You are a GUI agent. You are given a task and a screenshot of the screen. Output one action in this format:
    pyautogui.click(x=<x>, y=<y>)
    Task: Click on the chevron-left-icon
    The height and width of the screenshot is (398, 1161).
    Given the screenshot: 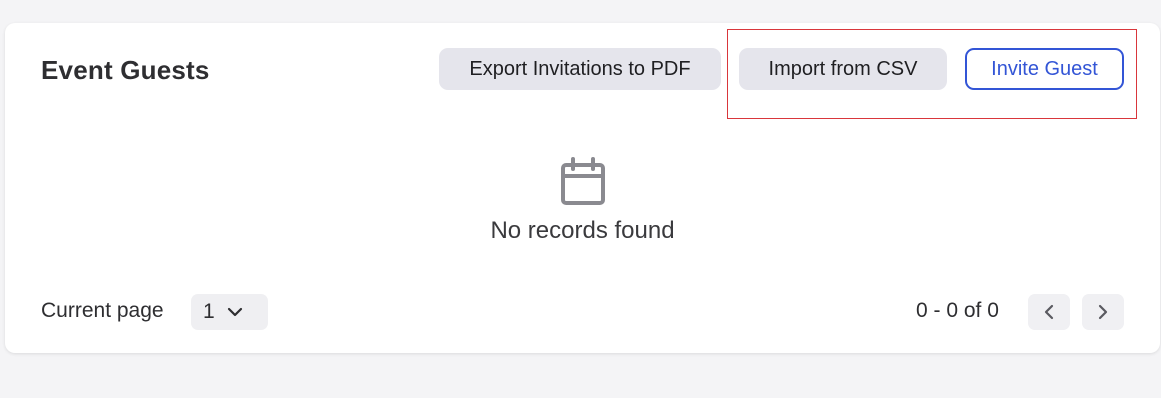 What is the action you would take?
    pyautogui.click(x=1049, y=312)
    